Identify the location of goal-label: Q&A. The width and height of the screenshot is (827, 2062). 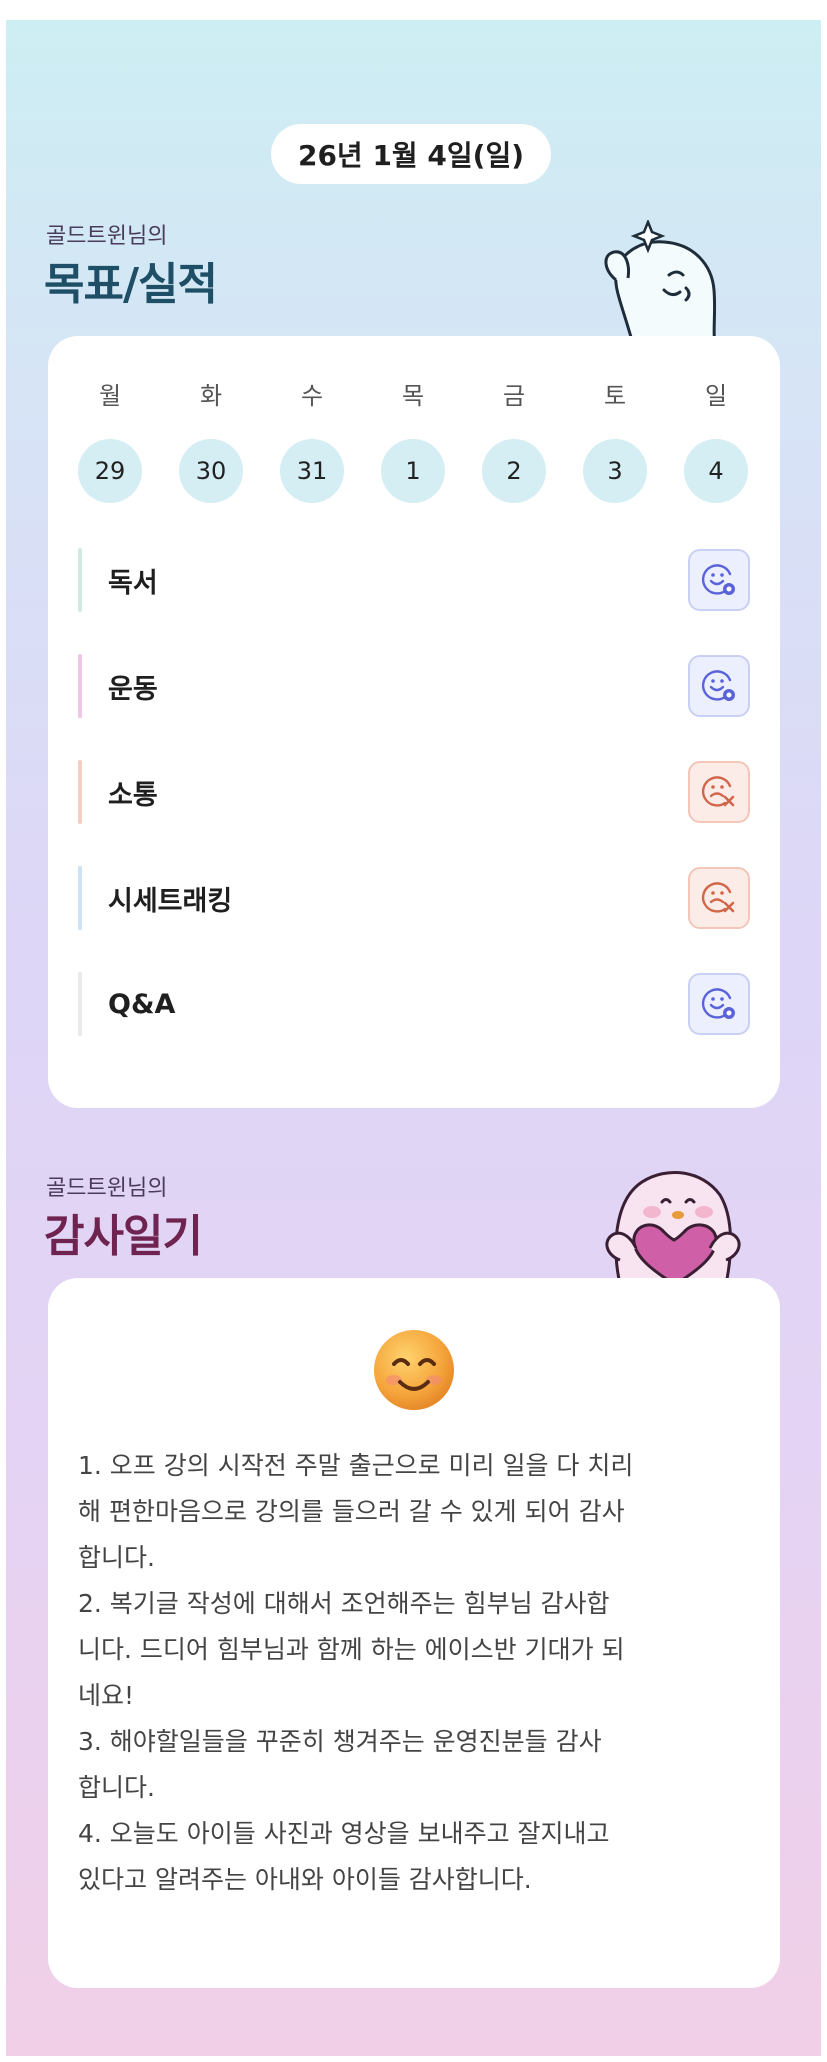
(142, 1004).